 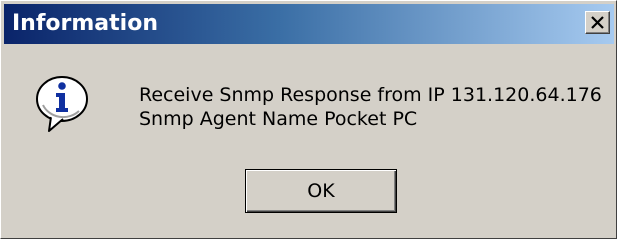 I want to click on ok-button: OK, so click(x=321, y=191).